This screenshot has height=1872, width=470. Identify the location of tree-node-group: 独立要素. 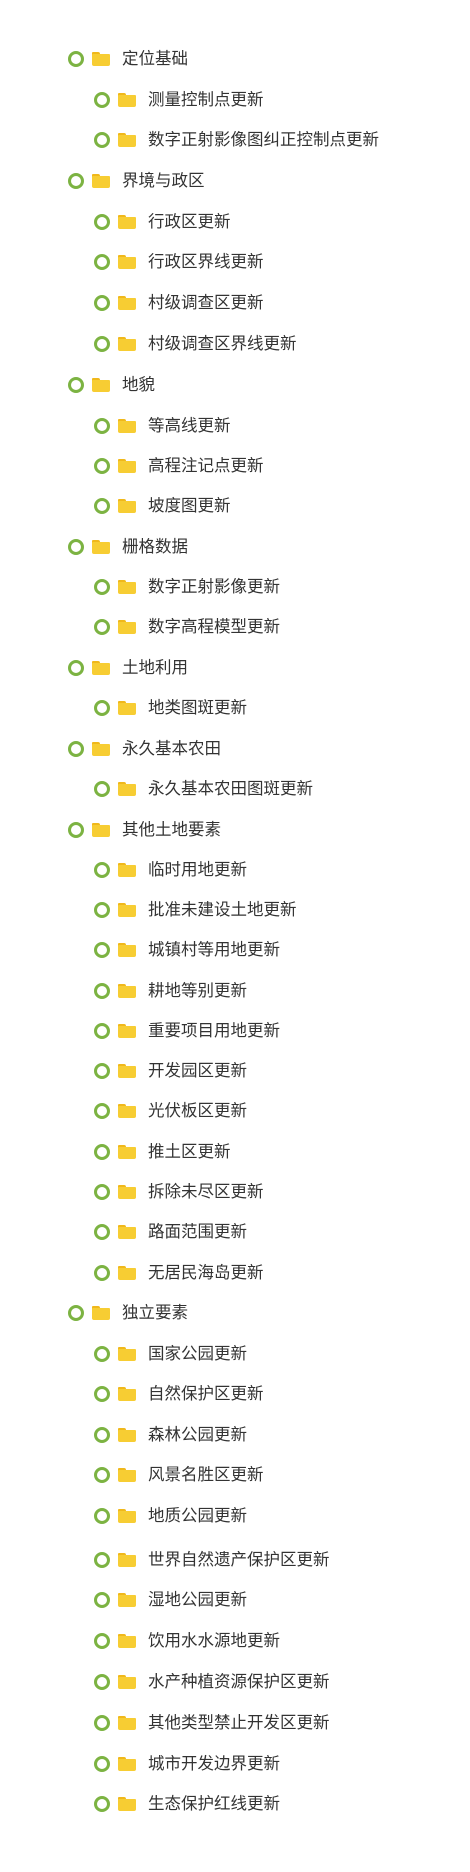
(94, 1313).